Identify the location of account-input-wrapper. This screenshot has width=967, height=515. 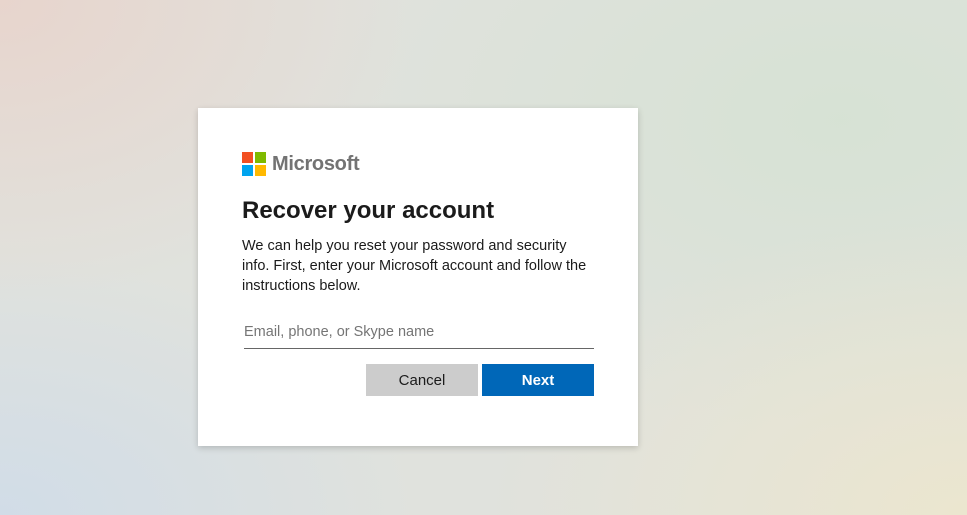
(419, 333).